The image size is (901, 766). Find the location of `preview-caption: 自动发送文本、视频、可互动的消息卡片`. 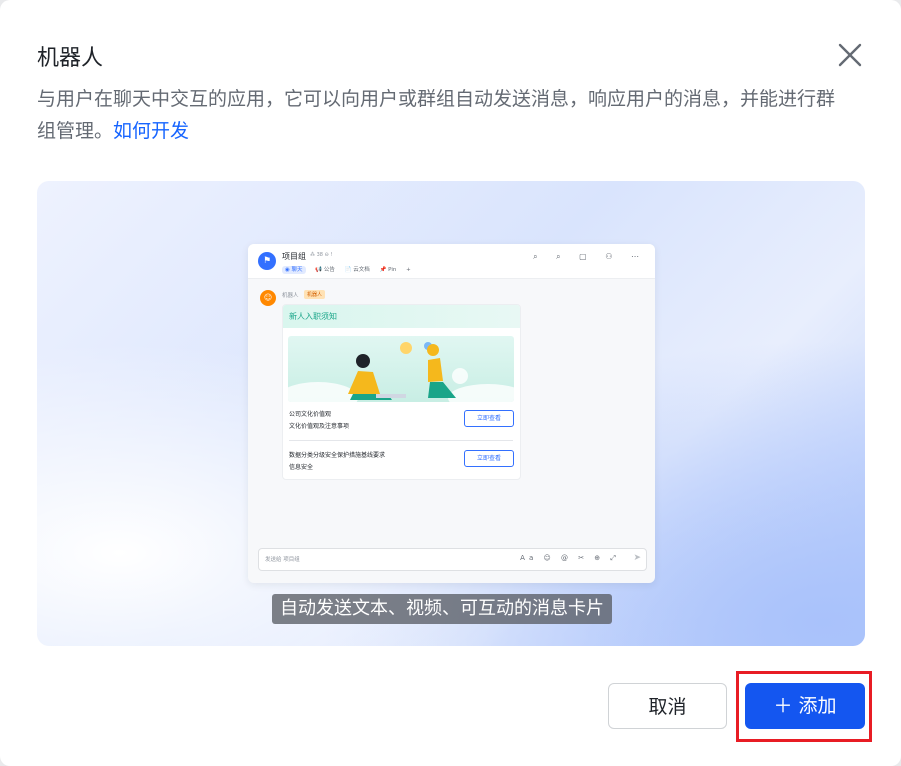

preview-caption: 自动发送文本、视频、可互动的消息卡片 is located at coordinates (442, 609).